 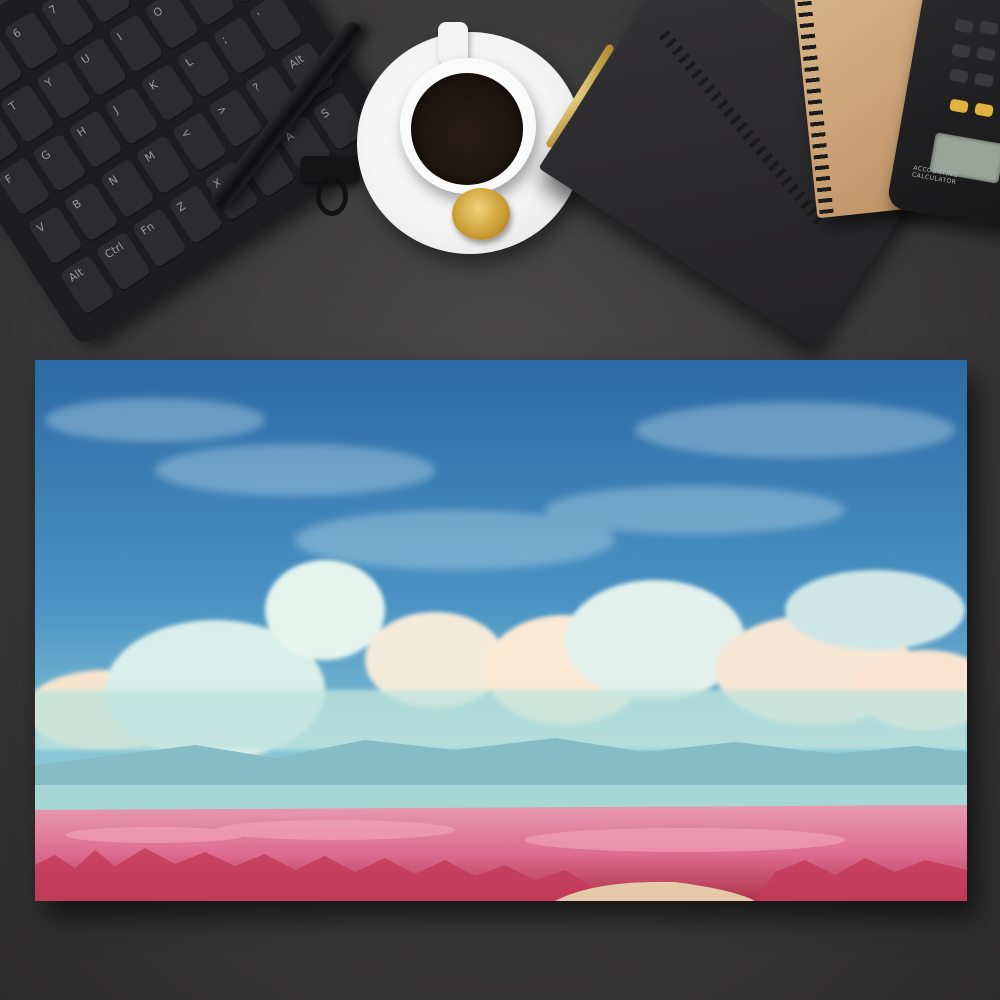 What do you see at coordinates (481, 214) in the screenshot?
I see `spoon-bowl` at bounding box center [481, 214].